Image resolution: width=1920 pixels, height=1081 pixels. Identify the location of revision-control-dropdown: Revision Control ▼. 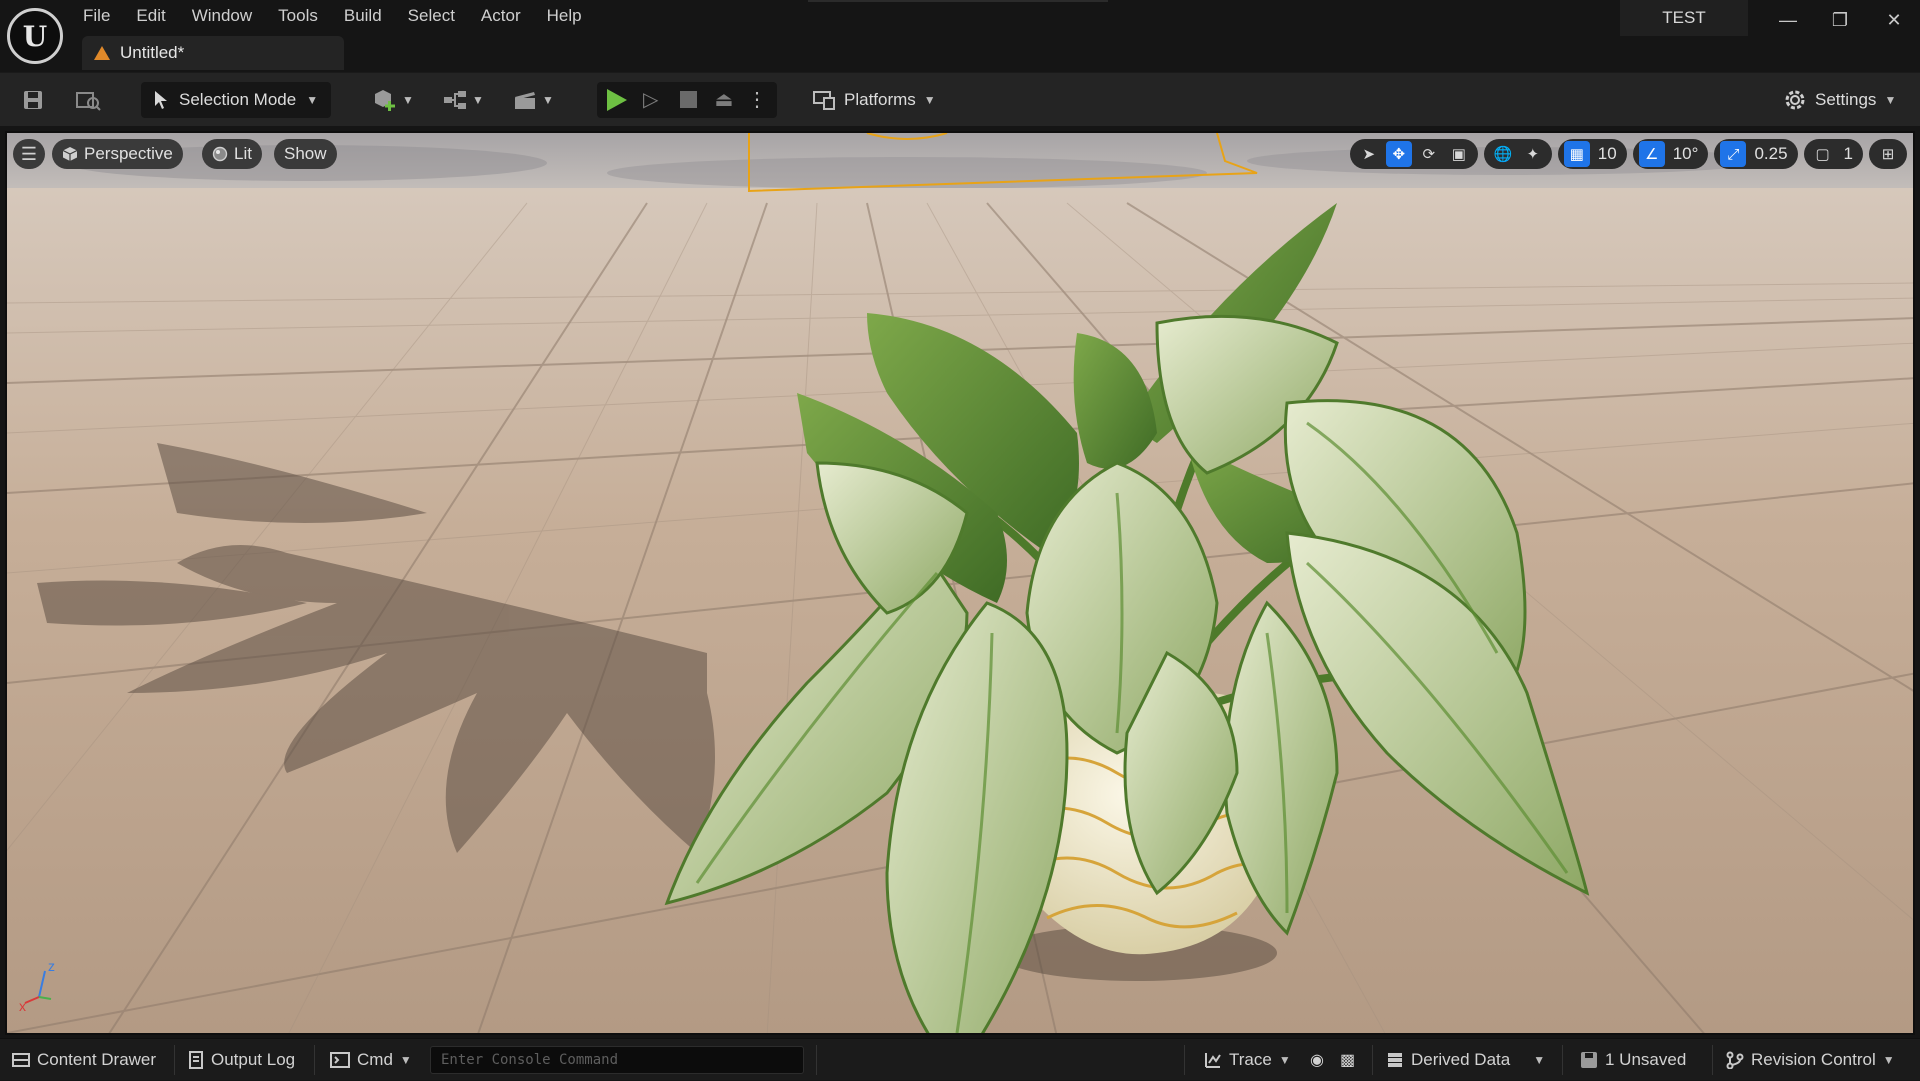
(1810, 1060).